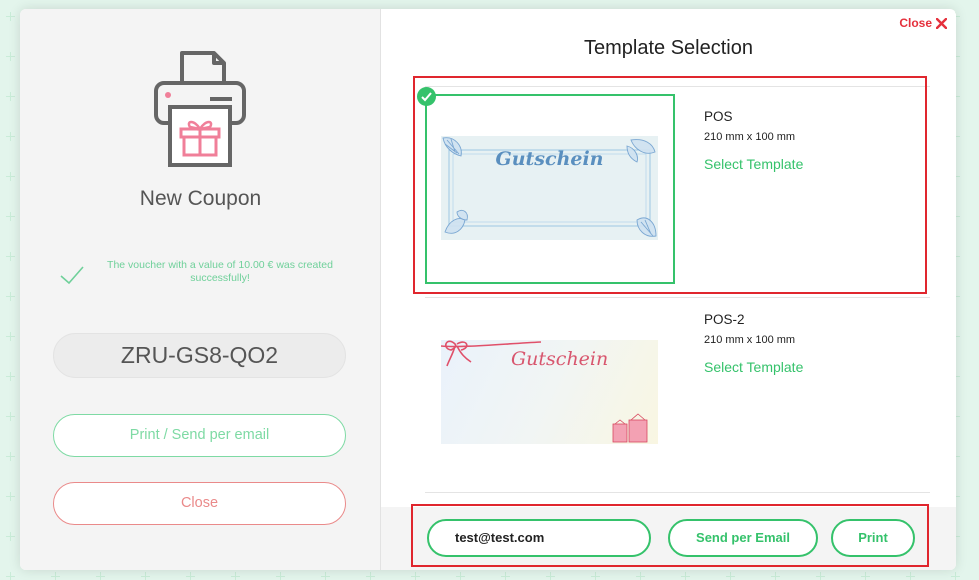 This screenshot has height=580, width=979. Describe the element at coordinates (549, 392) in the screenshot. I see `template-preview-pos-2: Gutschein` at that location.